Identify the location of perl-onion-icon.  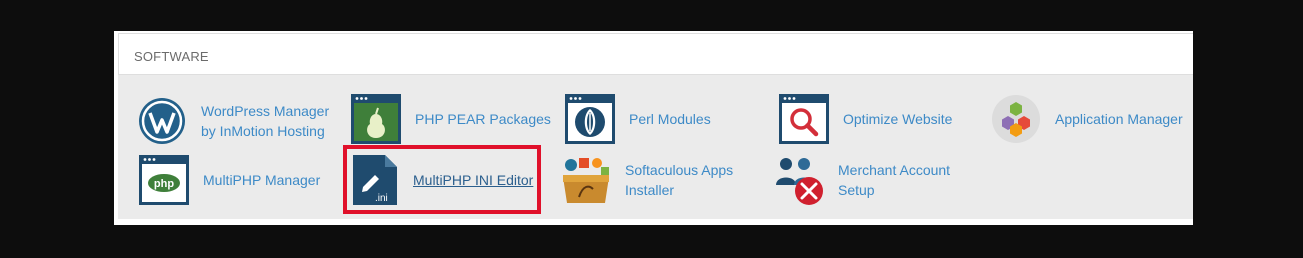
(590, 119).